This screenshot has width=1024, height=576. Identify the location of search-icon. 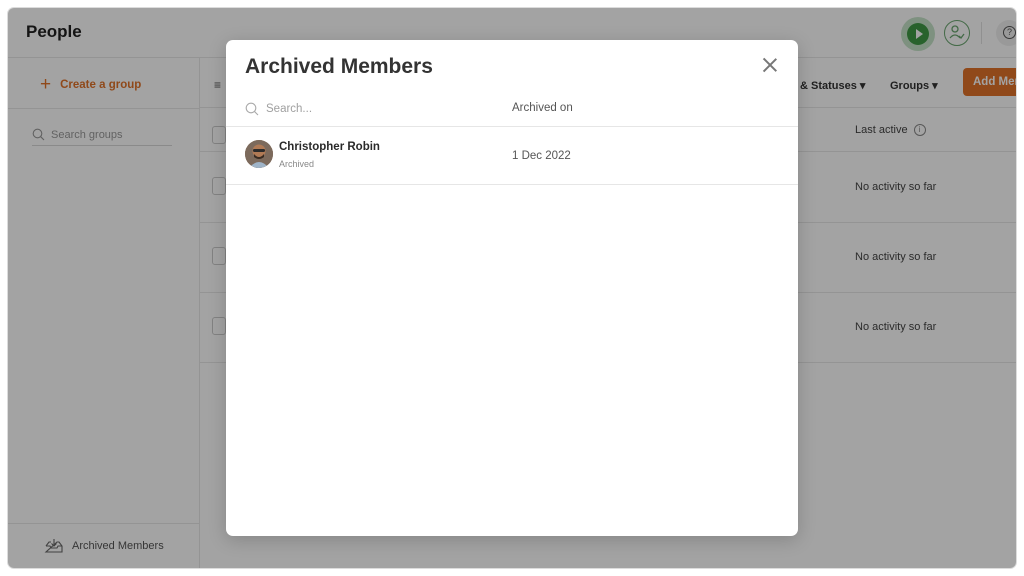
(252, 109).